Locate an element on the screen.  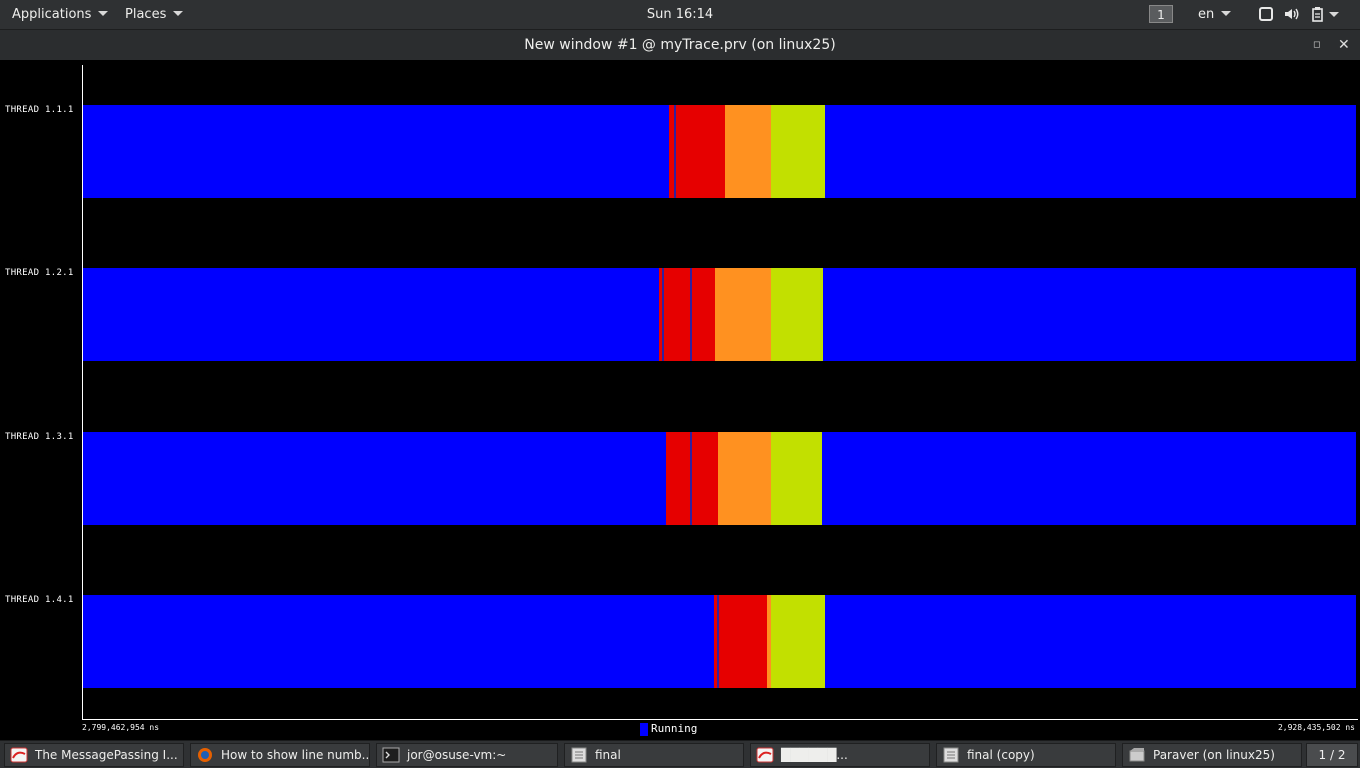
thread-3-red-segment is located at coordinates (692, 478).